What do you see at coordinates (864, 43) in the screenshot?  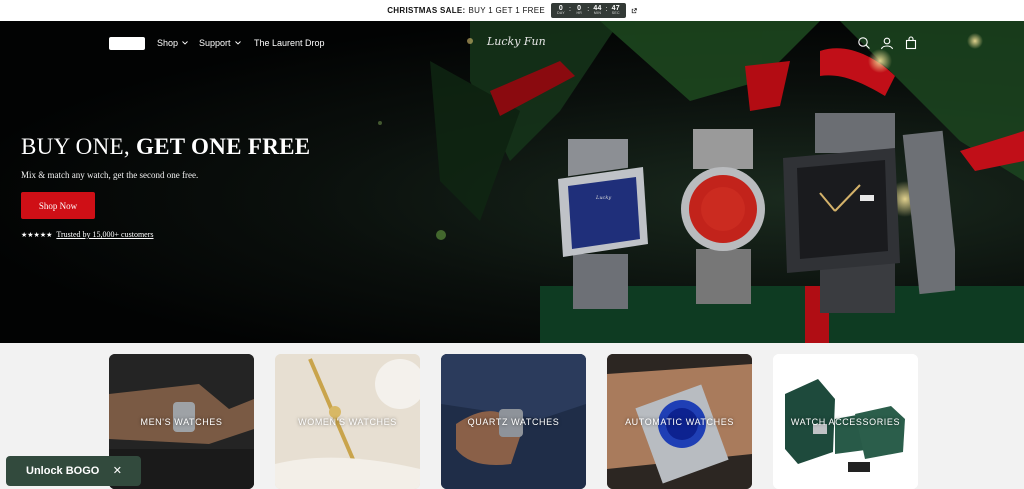 I see `search-icon` at bounding box center [864, 43].